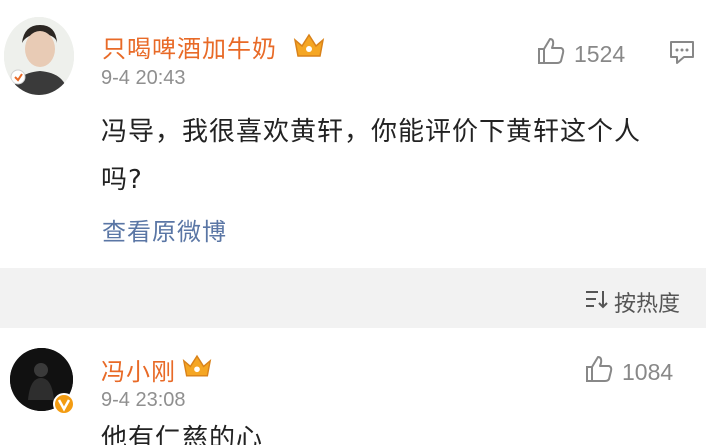  I want to click on like-button: 1524, so click(580, 54).